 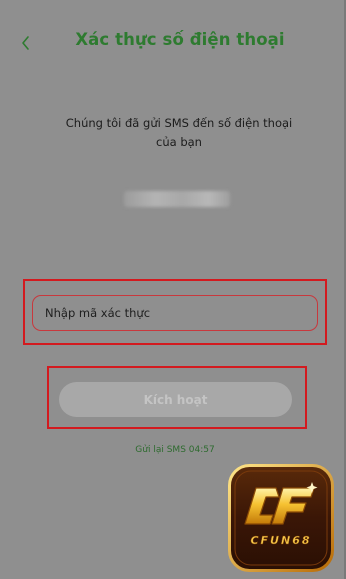 I want to click on resend-sms-link: Gửi lại SMS 04:57, so click(x=175, y=450).